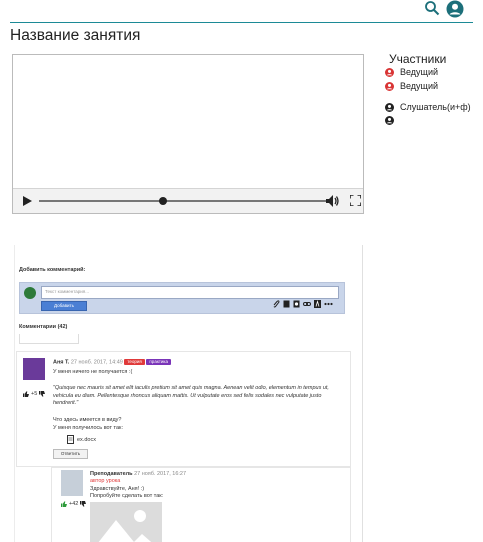  What do you see at coordinates (49, 339) in the screenshot?
I see `sort-select` at bounding box center [49, 339].